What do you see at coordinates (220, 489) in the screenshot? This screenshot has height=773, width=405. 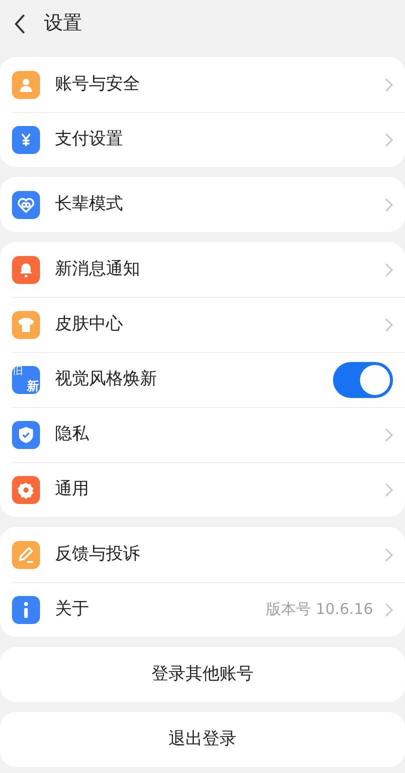 I see `setting-label: 通用` at bounding box center [220, 489].